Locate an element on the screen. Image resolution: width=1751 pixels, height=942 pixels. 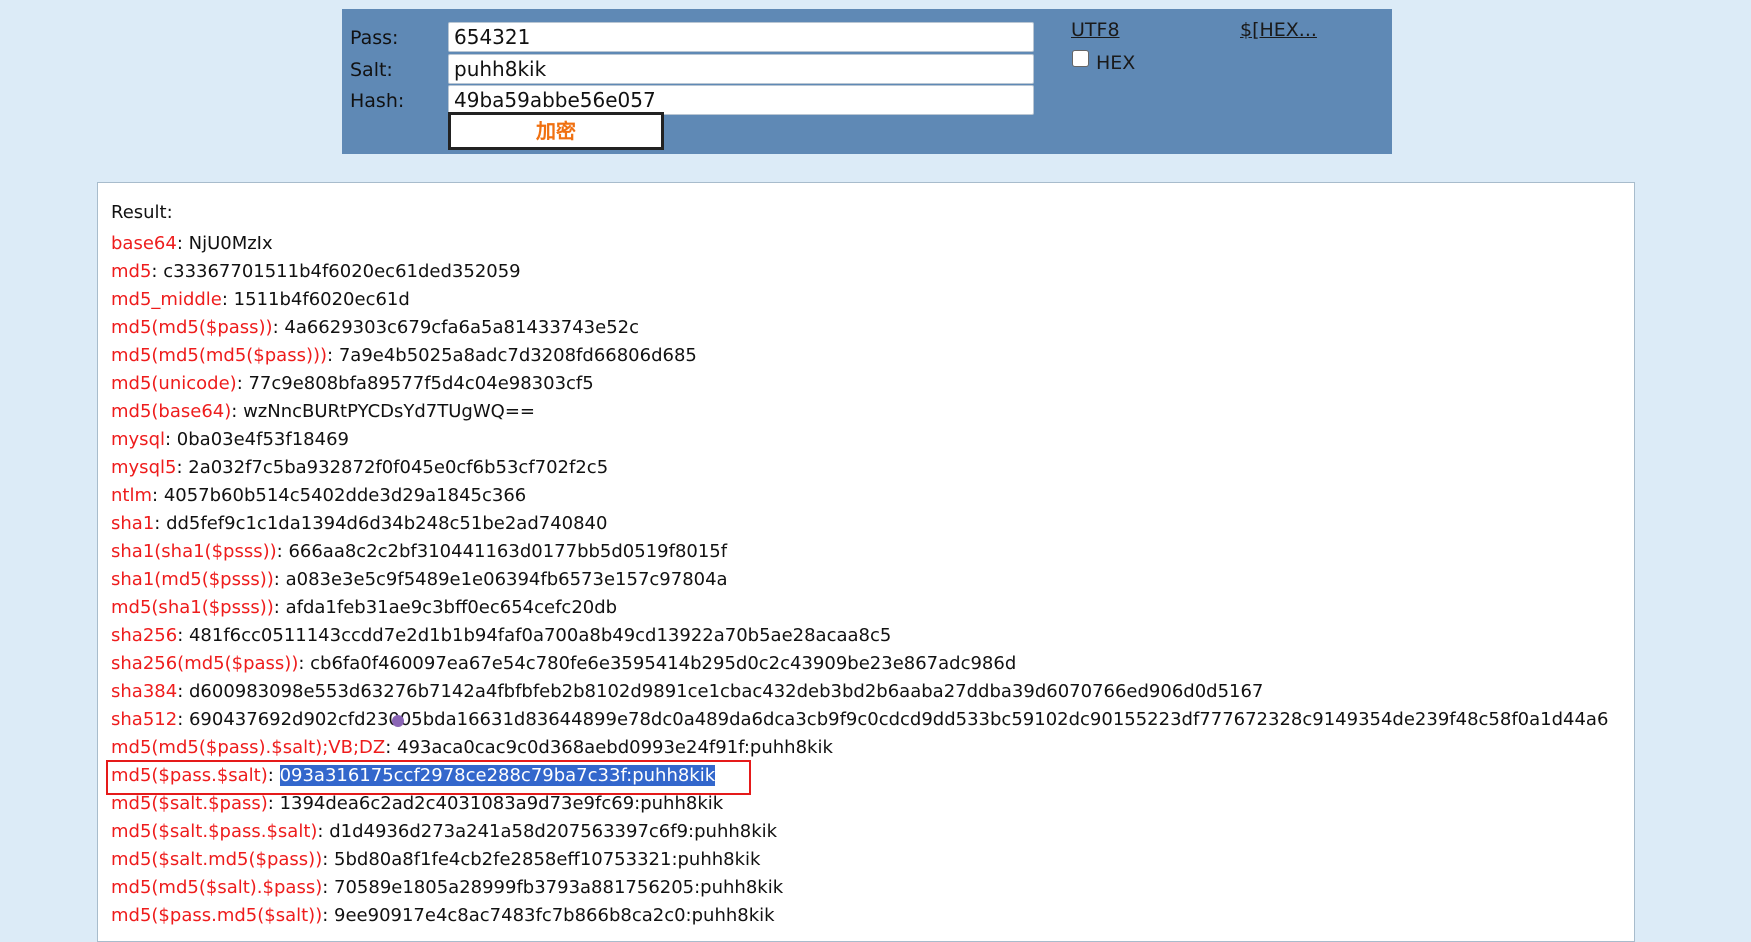
result-key: sha384 is located at coordinates (144, 691).